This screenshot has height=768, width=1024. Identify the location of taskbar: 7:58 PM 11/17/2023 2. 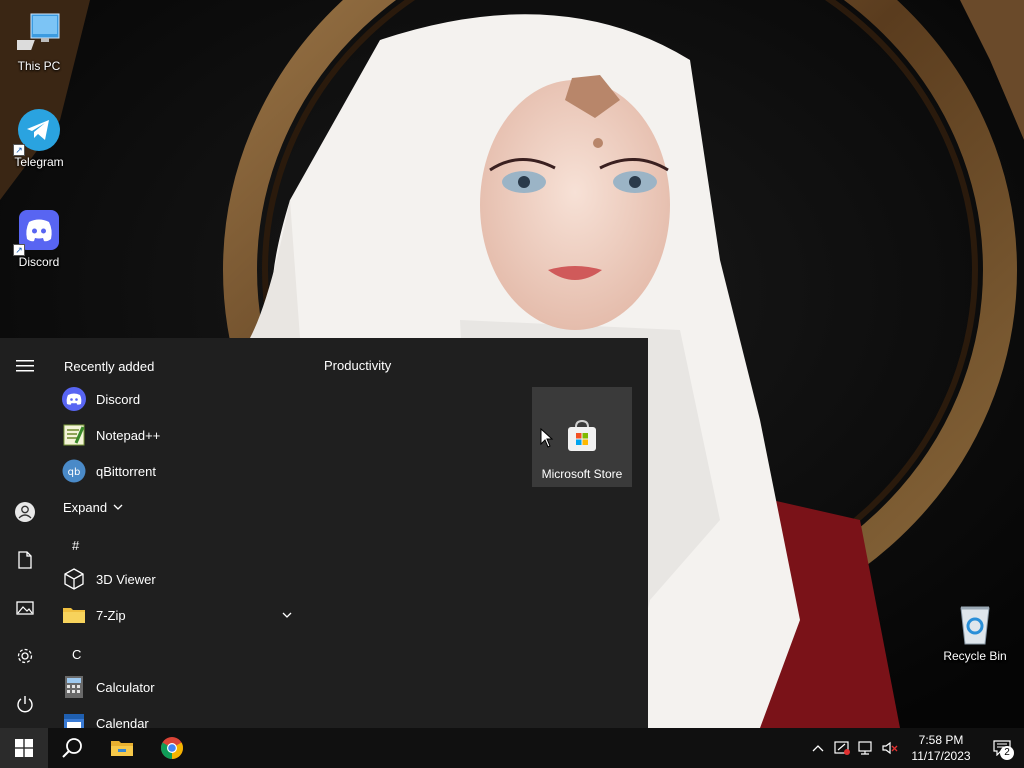
(512, 748).